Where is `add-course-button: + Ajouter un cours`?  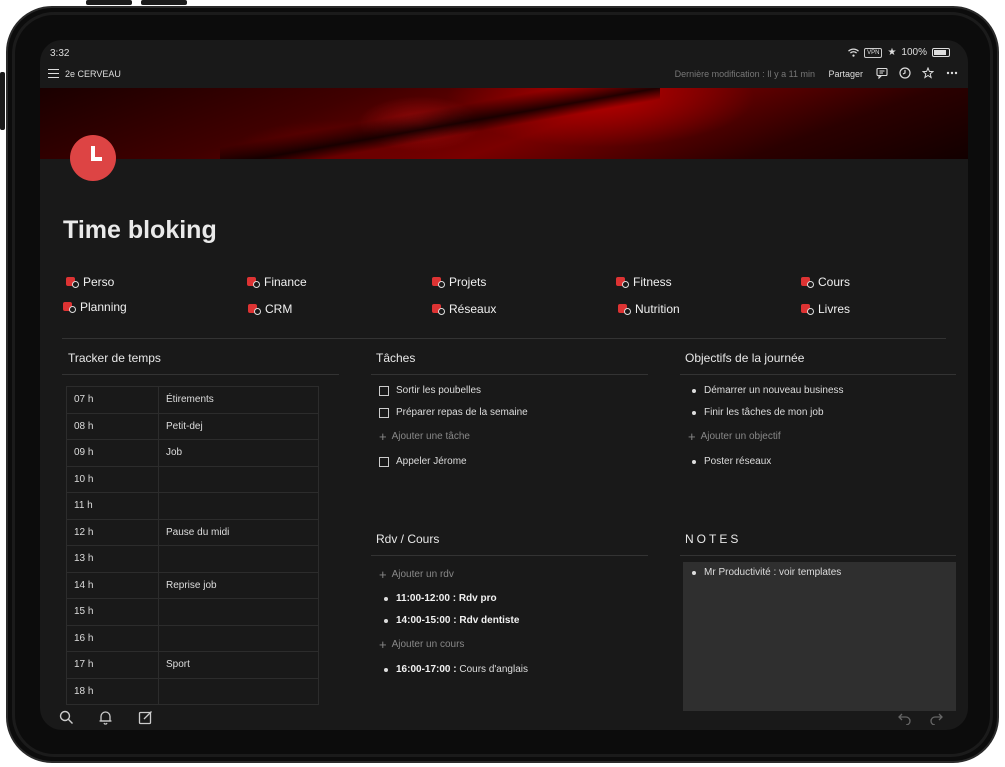 add-course-button: + Ajouter un cours is located at coordinates (421, 644).